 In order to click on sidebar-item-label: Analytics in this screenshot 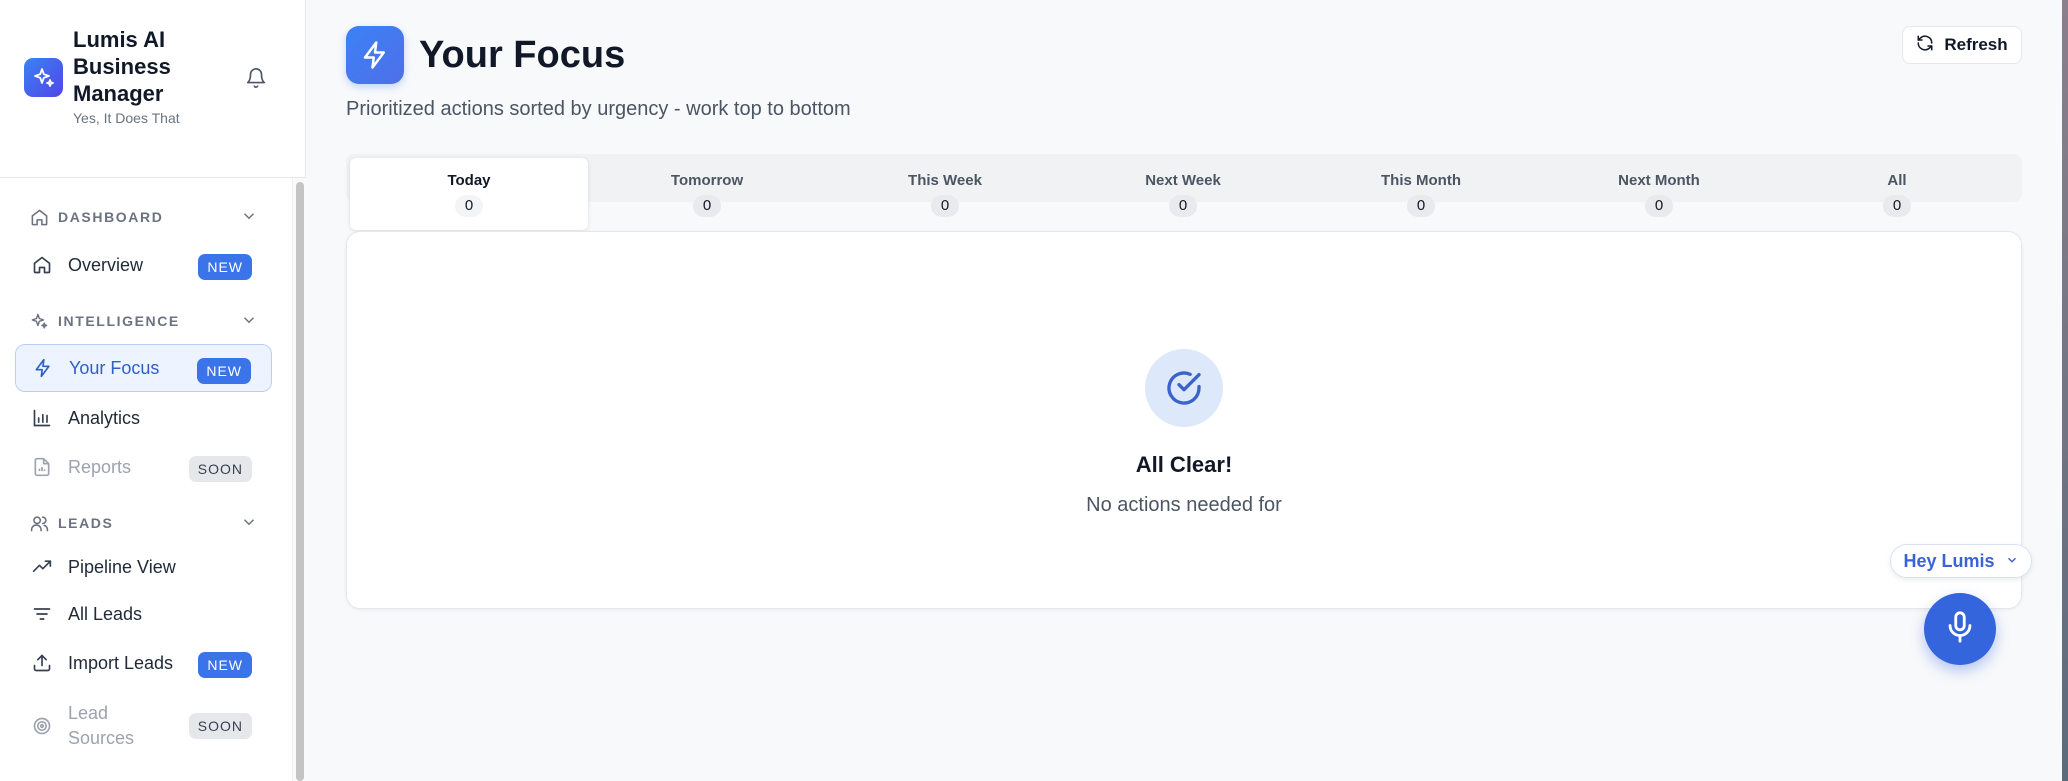, I will do `click(104, 417)`.